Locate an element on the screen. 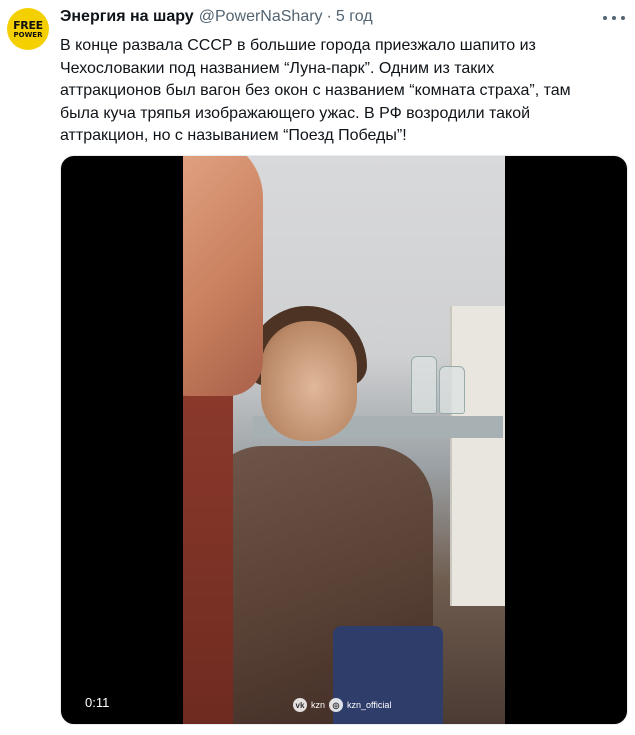 This screenshot has height=735, width=635. vk-icon: vk is located at coordinates (300, 705).